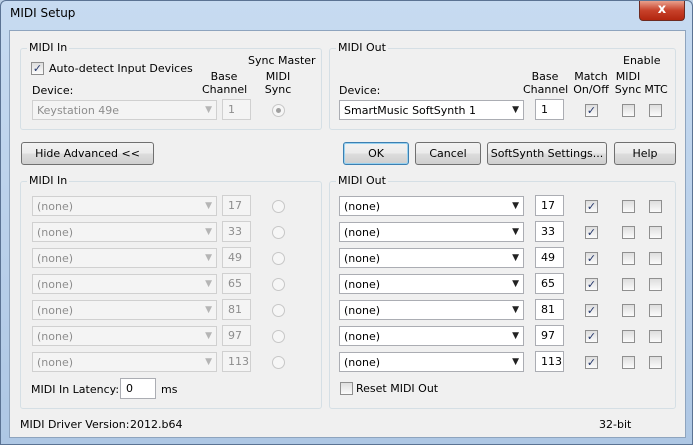  Describe the element at coordinates (549, 109) in the screenshot. I see `midi-out-base-channel: 1` at that location.